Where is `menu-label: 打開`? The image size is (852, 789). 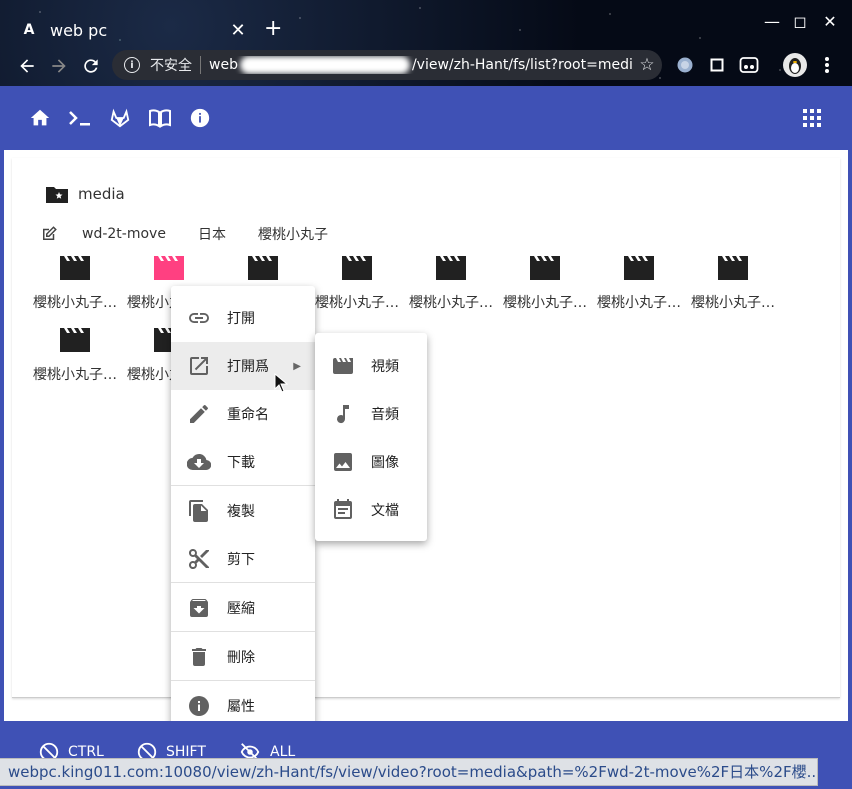
menu-label: 打開 is located at coordinates (241, 319).